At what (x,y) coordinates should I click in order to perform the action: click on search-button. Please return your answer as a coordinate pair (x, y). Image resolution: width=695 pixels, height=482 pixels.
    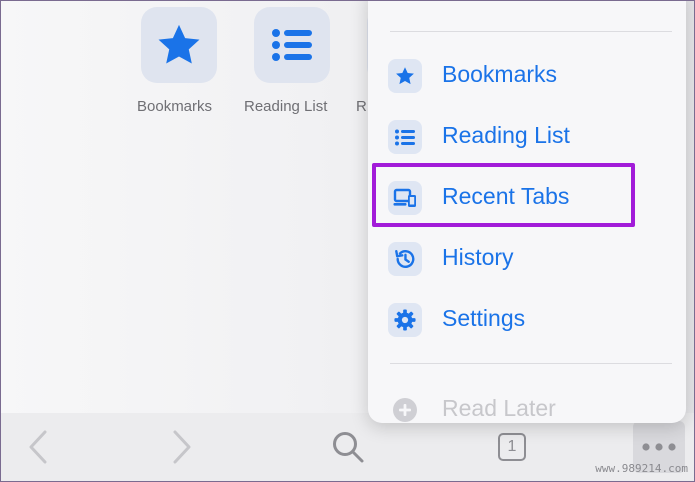
    Looking at the image, I should click on (348, 447).